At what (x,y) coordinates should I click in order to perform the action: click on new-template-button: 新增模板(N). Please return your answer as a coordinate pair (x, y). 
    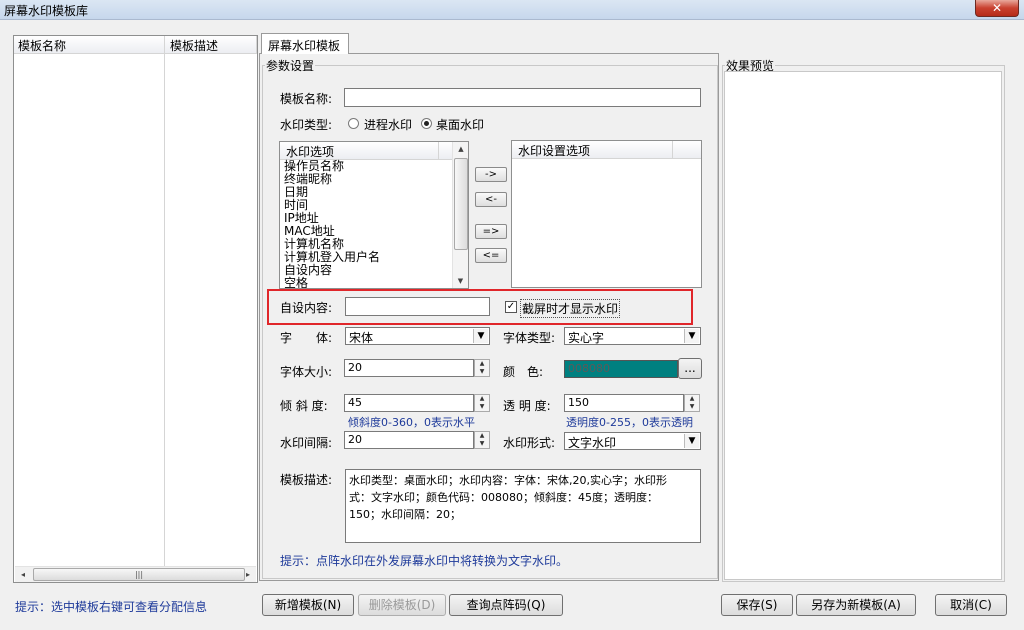
    Looking at the image, I should click on (308, 605).